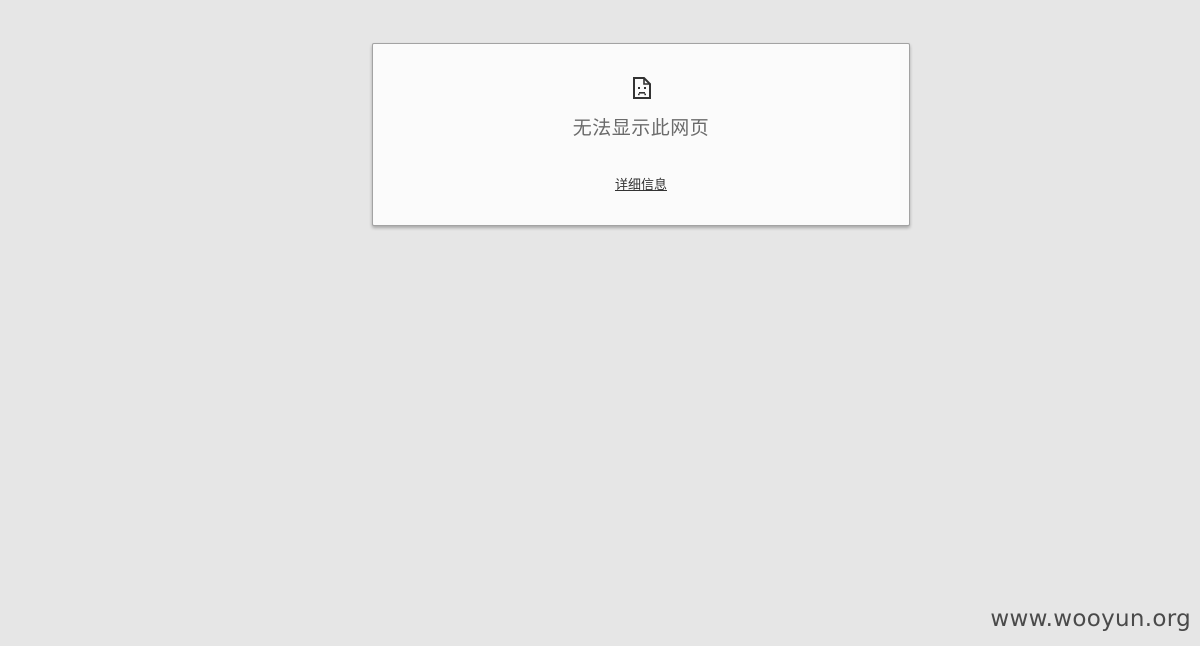 Image resolution: width=1200 pixels, height=646 pixels. What do you see at coordinates (641, 183) in the screenshot?
I see `details-link: 详细信息` at bounding box center [641, 183].